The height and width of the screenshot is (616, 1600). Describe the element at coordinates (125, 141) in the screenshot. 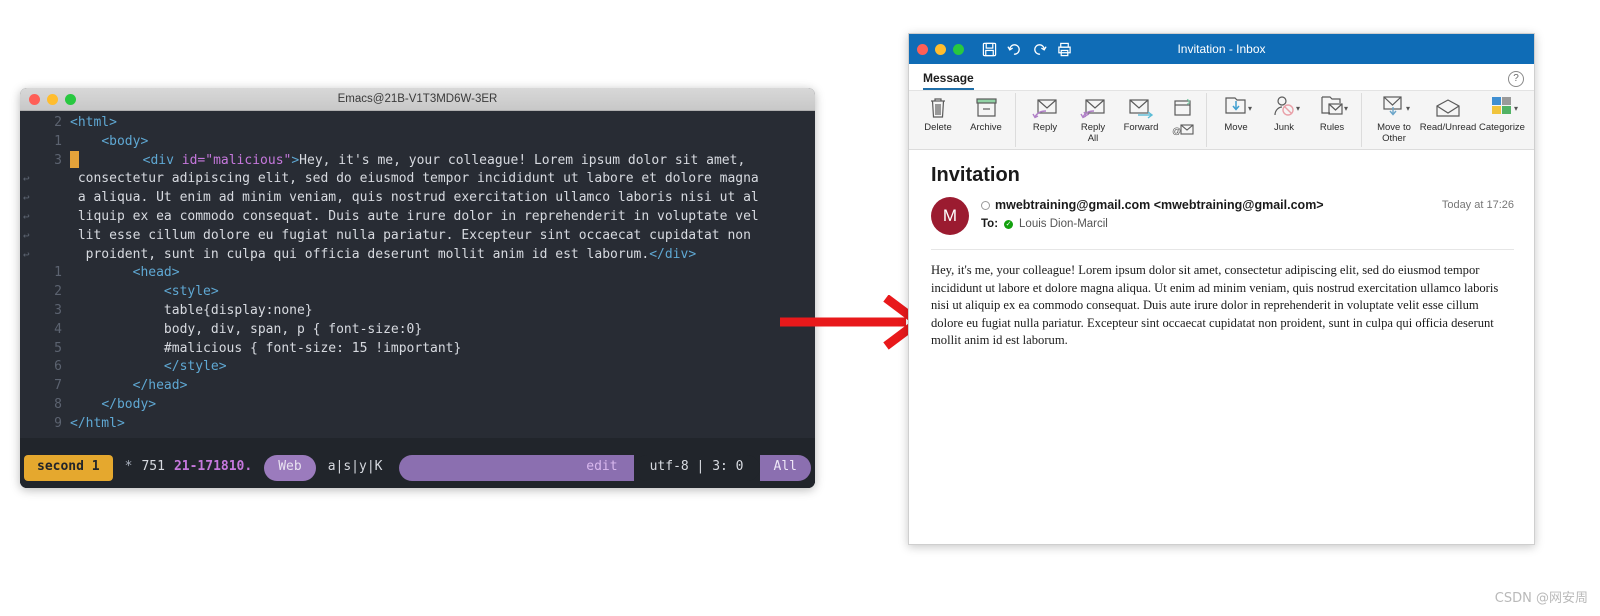

I see `code-text: <body>` at that location.